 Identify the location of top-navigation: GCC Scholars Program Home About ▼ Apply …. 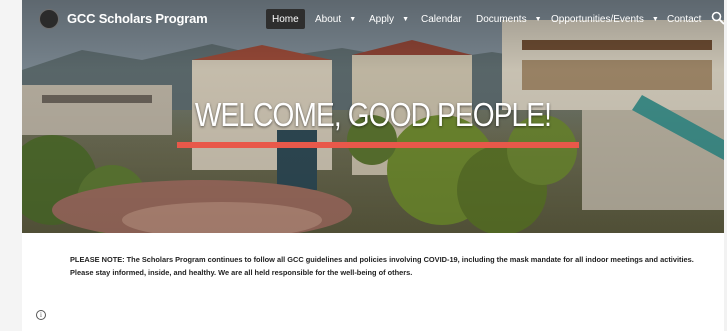
(373, 19).